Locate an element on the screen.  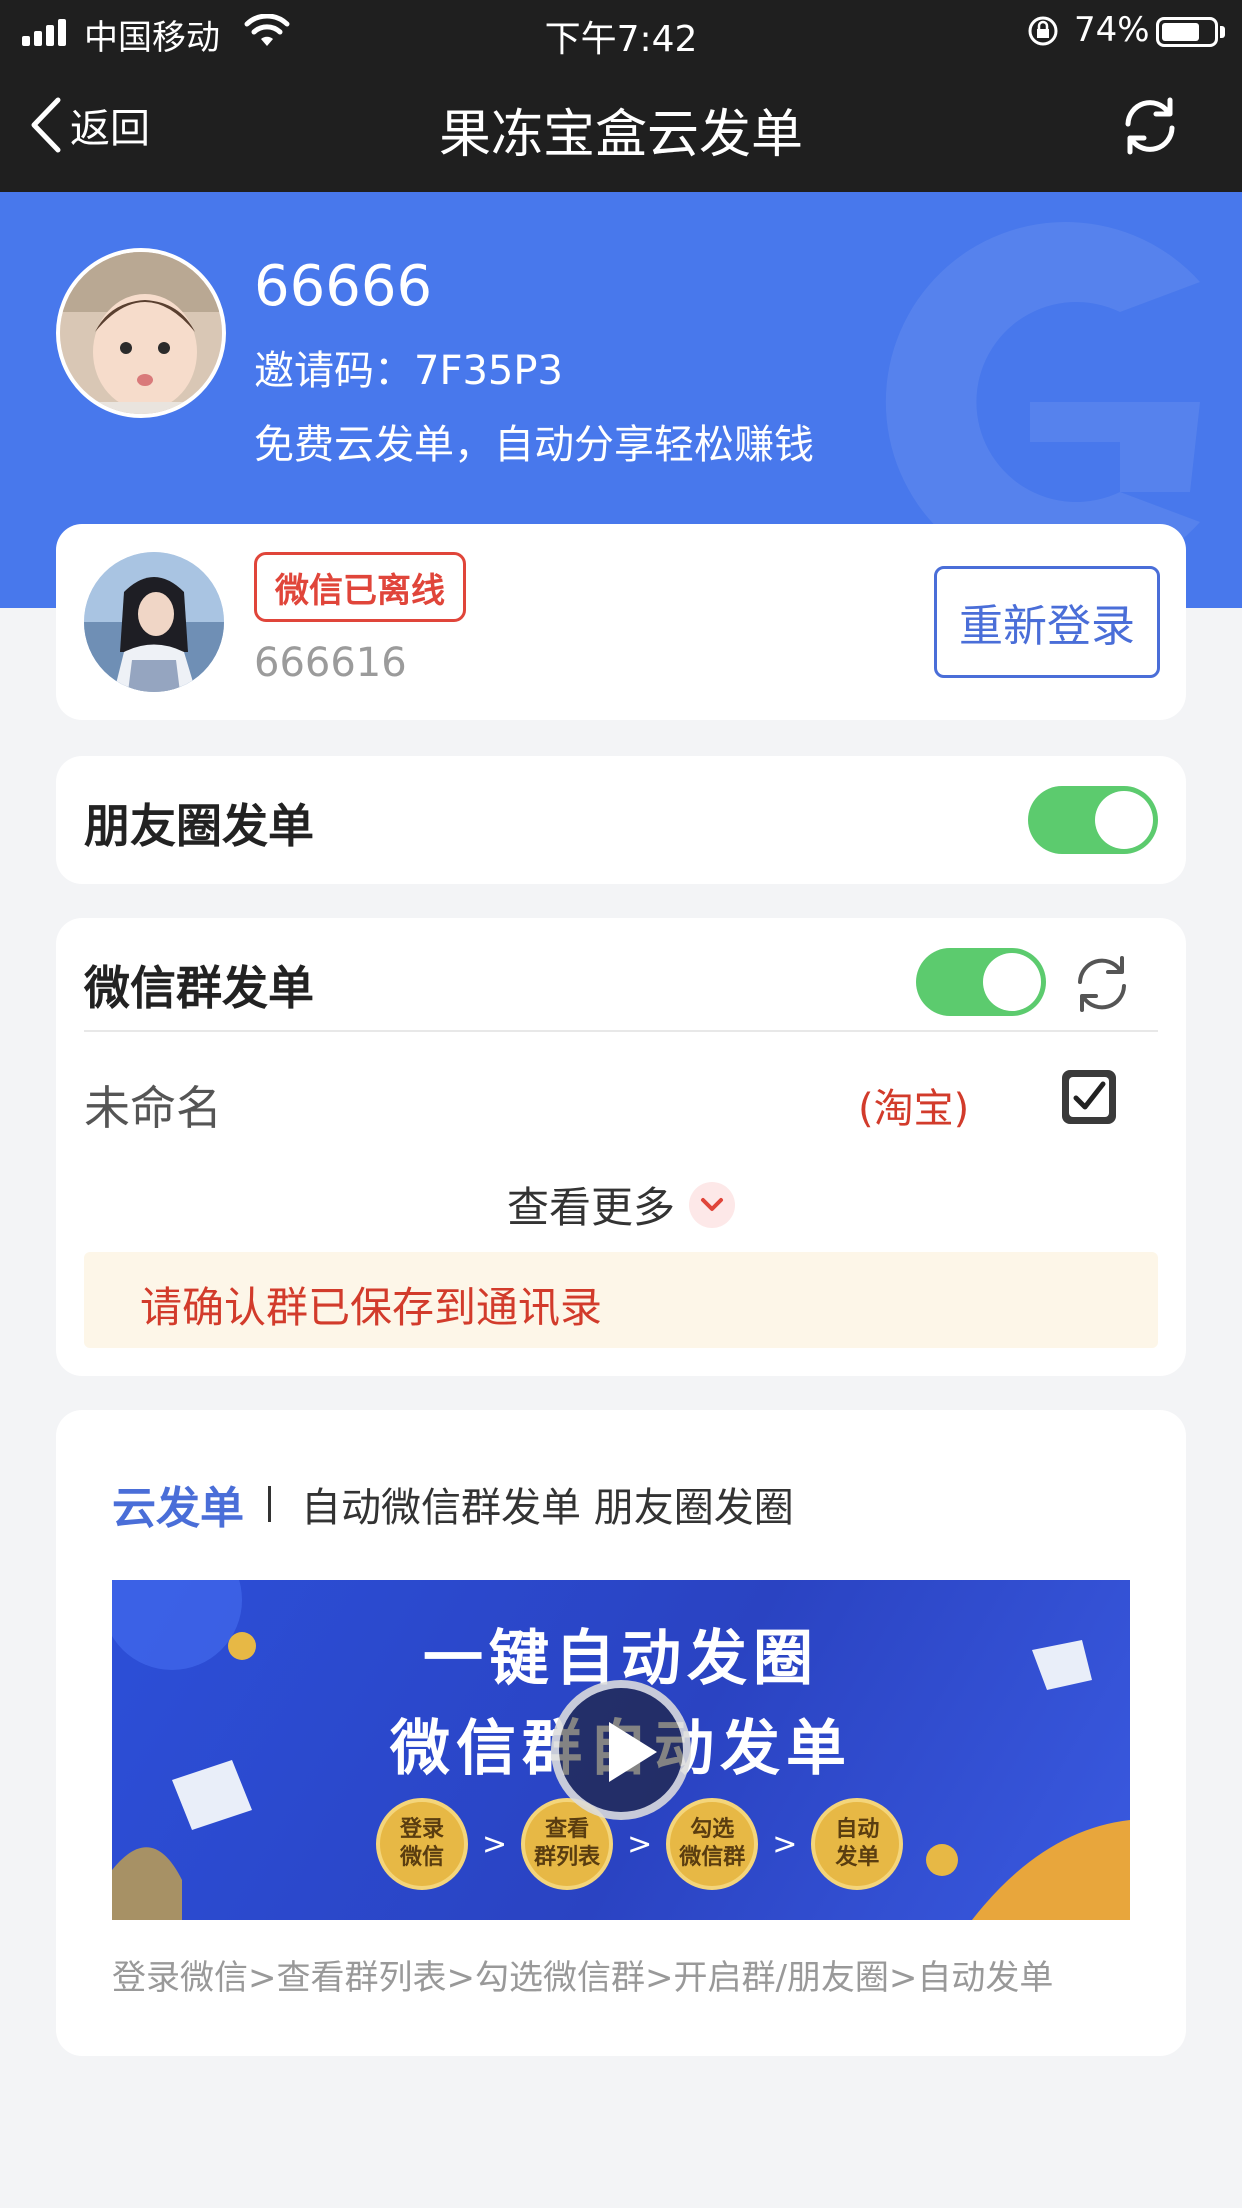
refresh-icon is located at coordinates (1150, 126).